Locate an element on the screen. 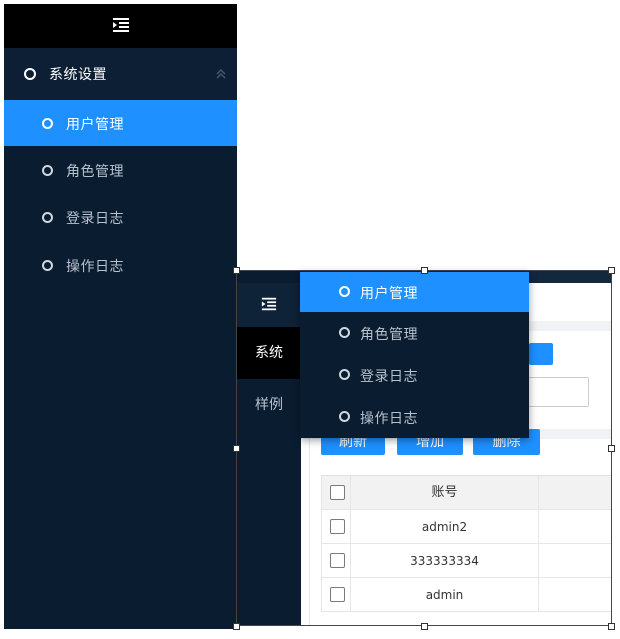 Image resolution: width=620 pixels, height=639 pixels. flyout-item-role-management: 角色管理 is located at coordinates (414, 333).